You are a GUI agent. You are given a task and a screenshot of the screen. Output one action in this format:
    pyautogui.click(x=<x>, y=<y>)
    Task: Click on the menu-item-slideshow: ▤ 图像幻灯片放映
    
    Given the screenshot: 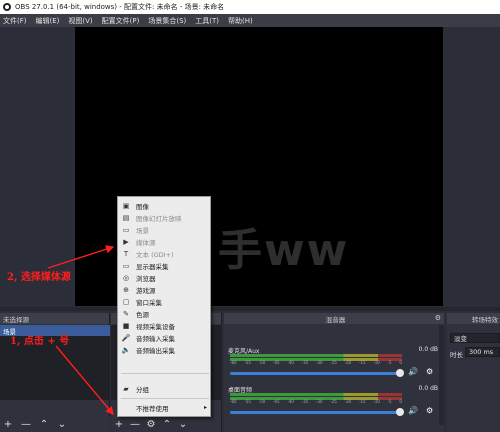 What is the action you would take?
    pyautogui.click(x=165, y=217)
    